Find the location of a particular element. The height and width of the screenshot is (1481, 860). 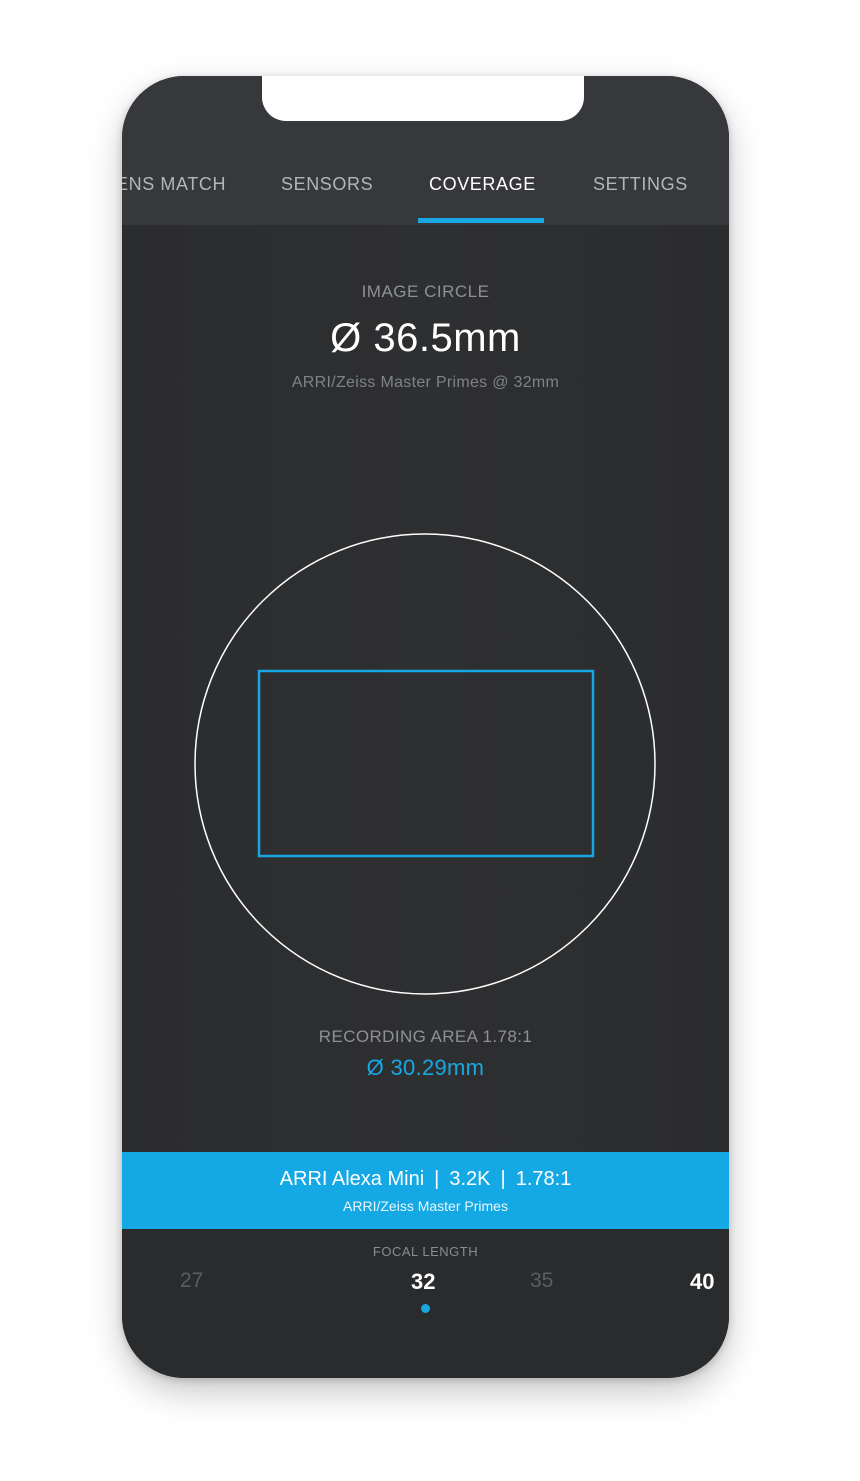

focal-length-label: FOCAL LENGTH is located at coordinates (425, 1251).